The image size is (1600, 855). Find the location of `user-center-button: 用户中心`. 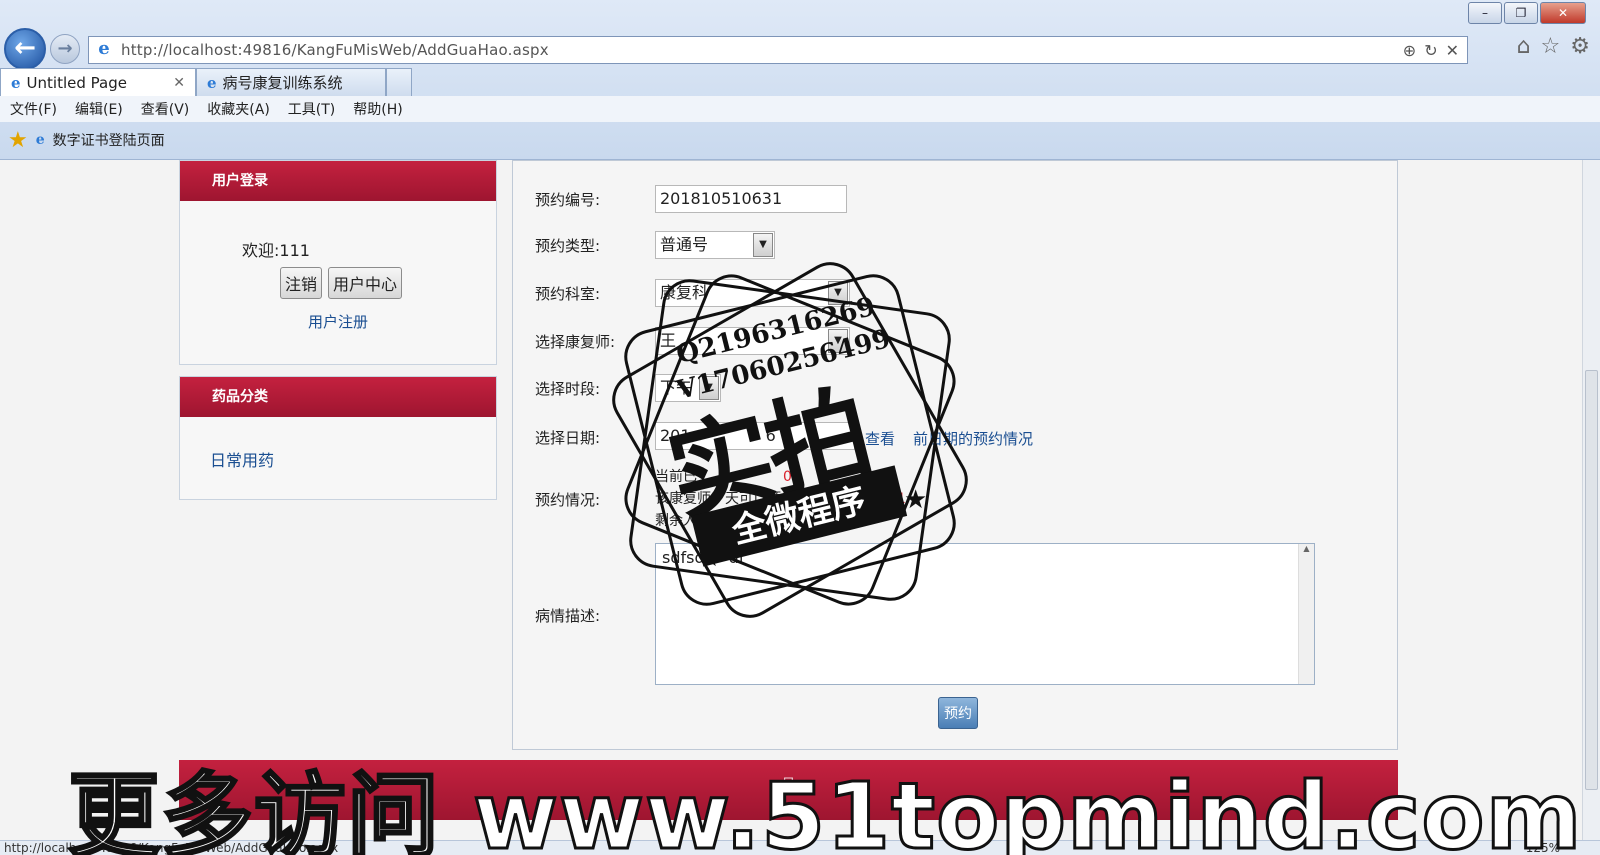

user-center-button: 用户中心 is located at coordinates (365, 283).